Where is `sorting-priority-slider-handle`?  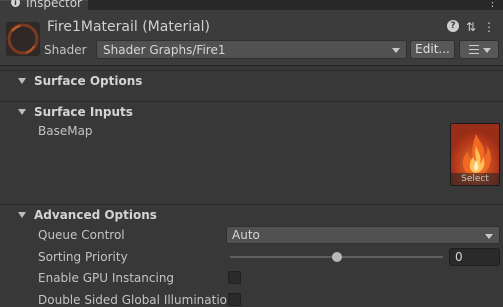 sorting-priority-slider-handle is located at coordinates (336, 257).